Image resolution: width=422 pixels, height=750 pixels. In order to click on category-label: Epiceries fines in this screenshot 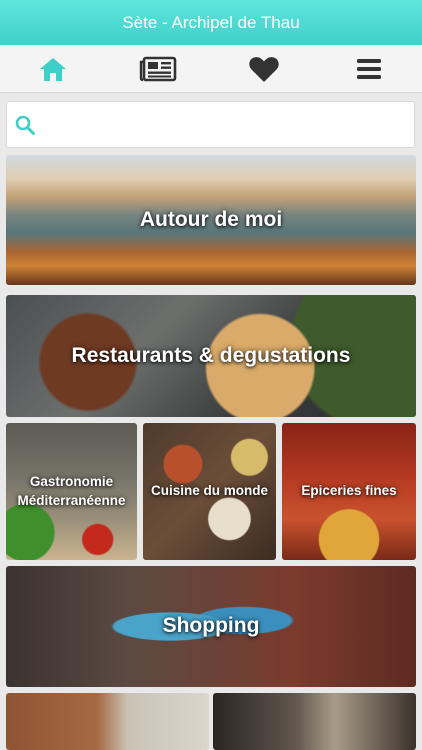, I will do `click(349, 491)`.